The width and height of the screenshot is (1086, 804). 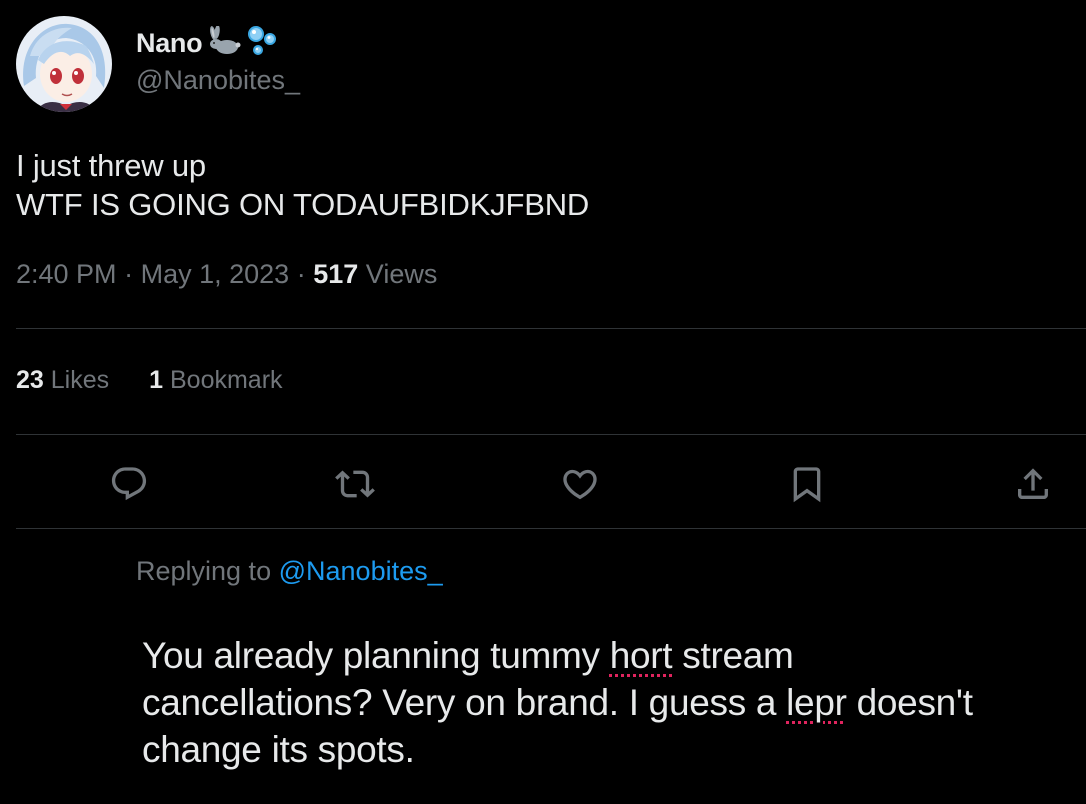 I want to click on display-name: Nano, so click(x=169, y=43).